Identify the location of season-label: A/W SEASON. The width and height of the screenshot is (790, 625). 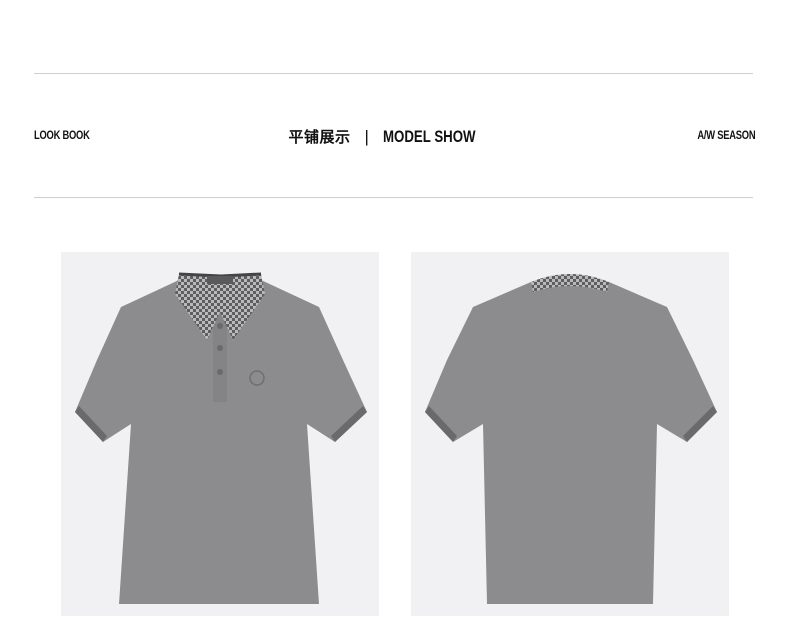
(726, 135).